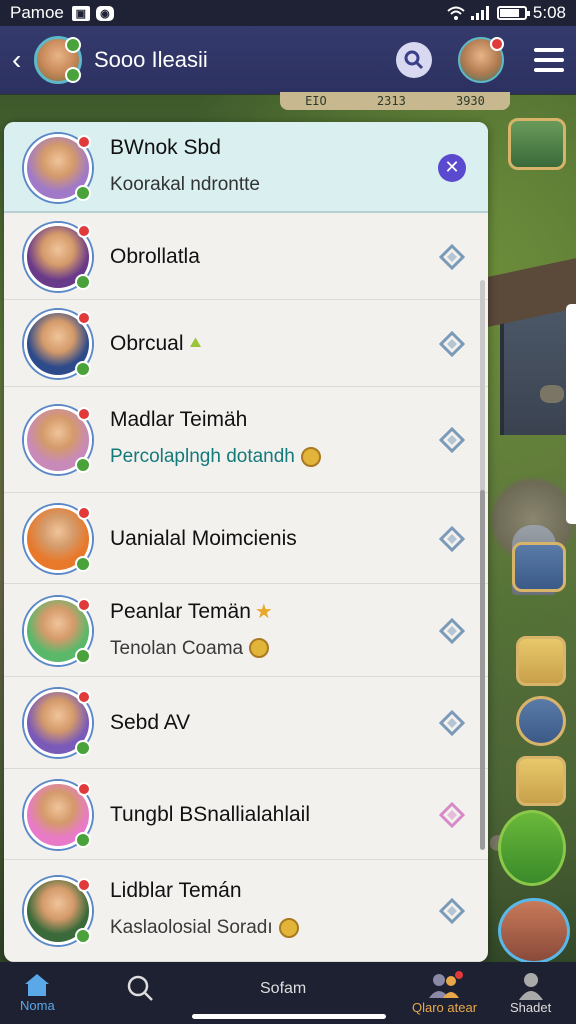 The width and height of the screenshot is (576, 1024). I want to click on chat-row: Tungbl BSnallialahlail, so click(246, 814).